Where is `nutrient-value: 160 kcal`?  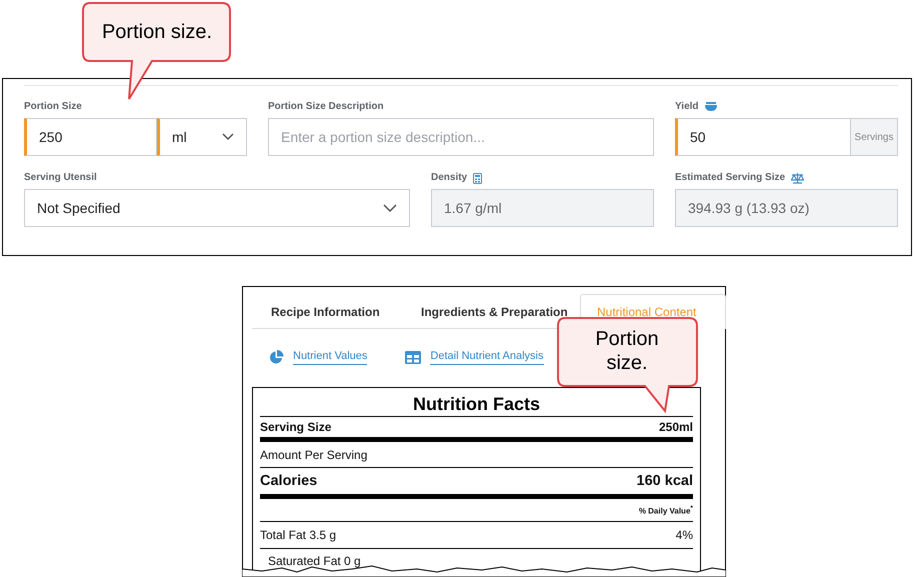 nutrient-value: 160 kcal is located at coordinates (664, 481).